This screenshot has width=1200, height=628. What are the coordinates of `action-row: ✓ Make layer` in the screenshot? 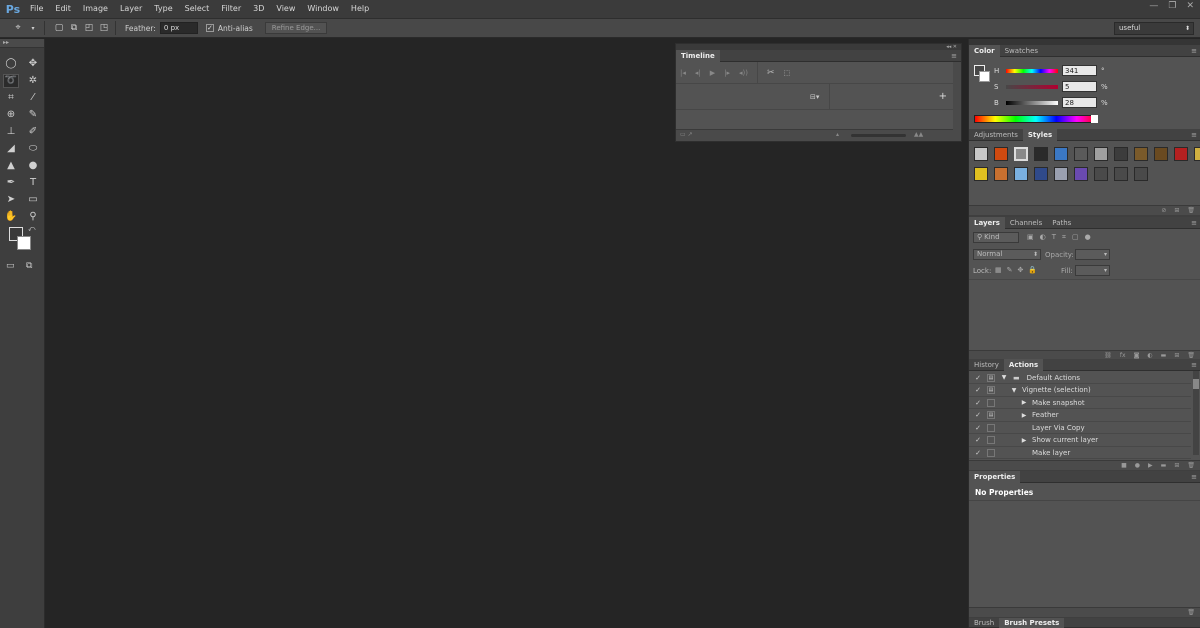 It's located at (1080, 453).